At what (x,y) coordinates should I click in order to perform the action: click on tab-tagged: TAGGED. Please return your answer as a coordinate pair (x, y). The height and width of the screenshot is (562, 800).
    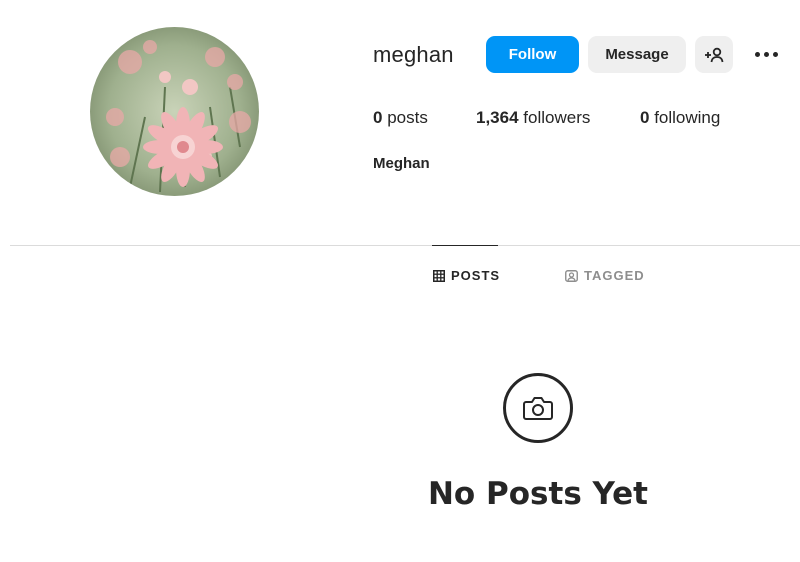
    Looking at the image, I should click on (605, 275).